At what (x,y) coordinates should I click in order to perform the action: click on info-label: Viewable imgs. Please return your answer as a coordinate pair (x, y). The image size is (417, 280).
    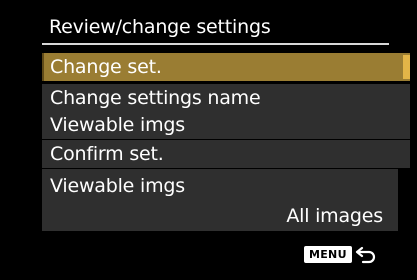
    Looking at the image, I should click on (117, 186).